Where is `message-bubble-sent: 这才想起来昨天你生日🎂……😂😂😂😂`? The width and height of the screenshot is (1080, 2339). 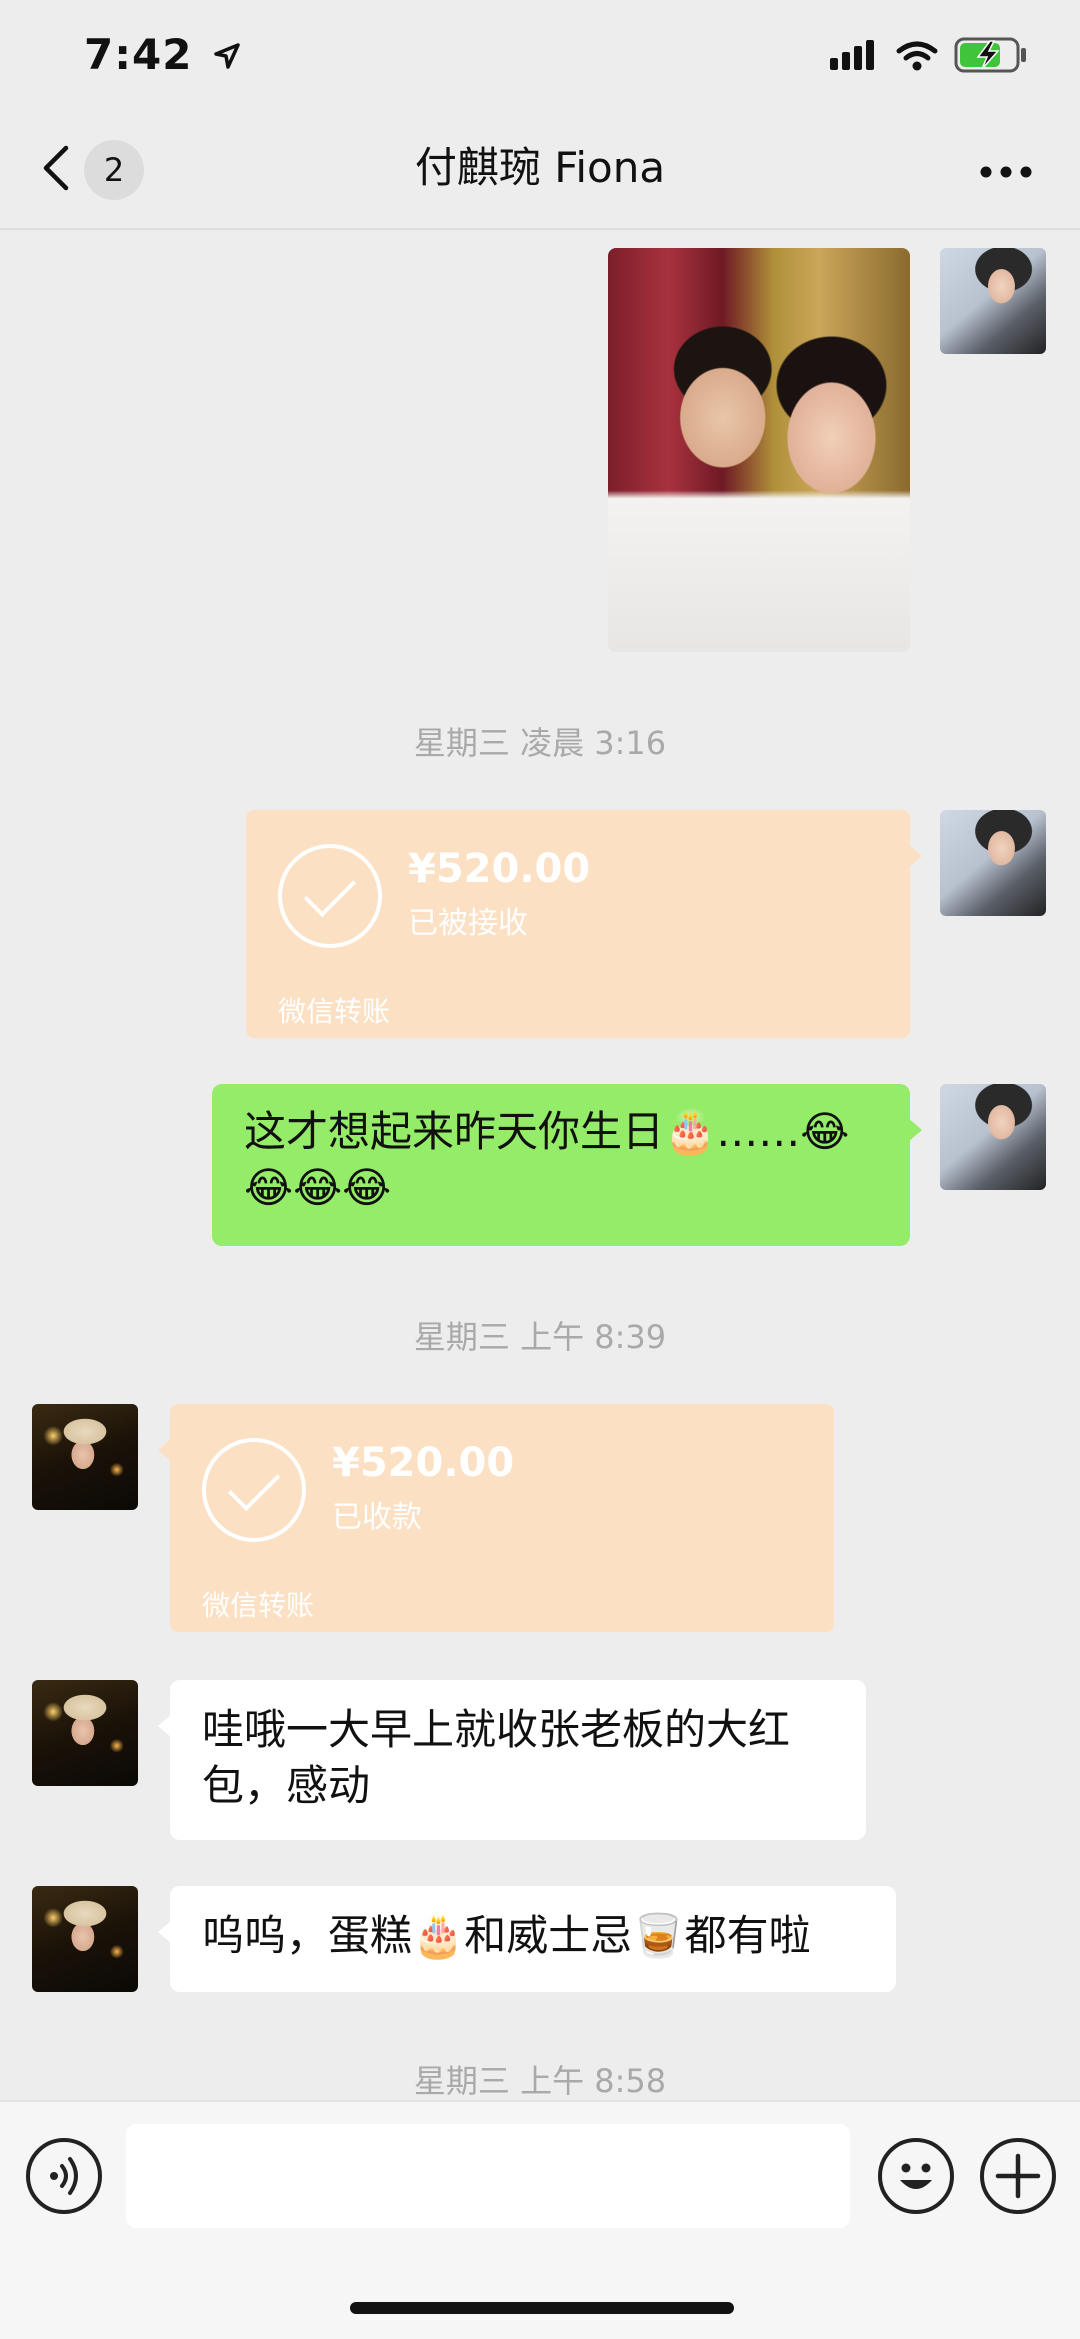 message-bubble-sent: 这才想起来昨天你生日🎂……😂😂😂😂 is located at coordinates (561, 1165).